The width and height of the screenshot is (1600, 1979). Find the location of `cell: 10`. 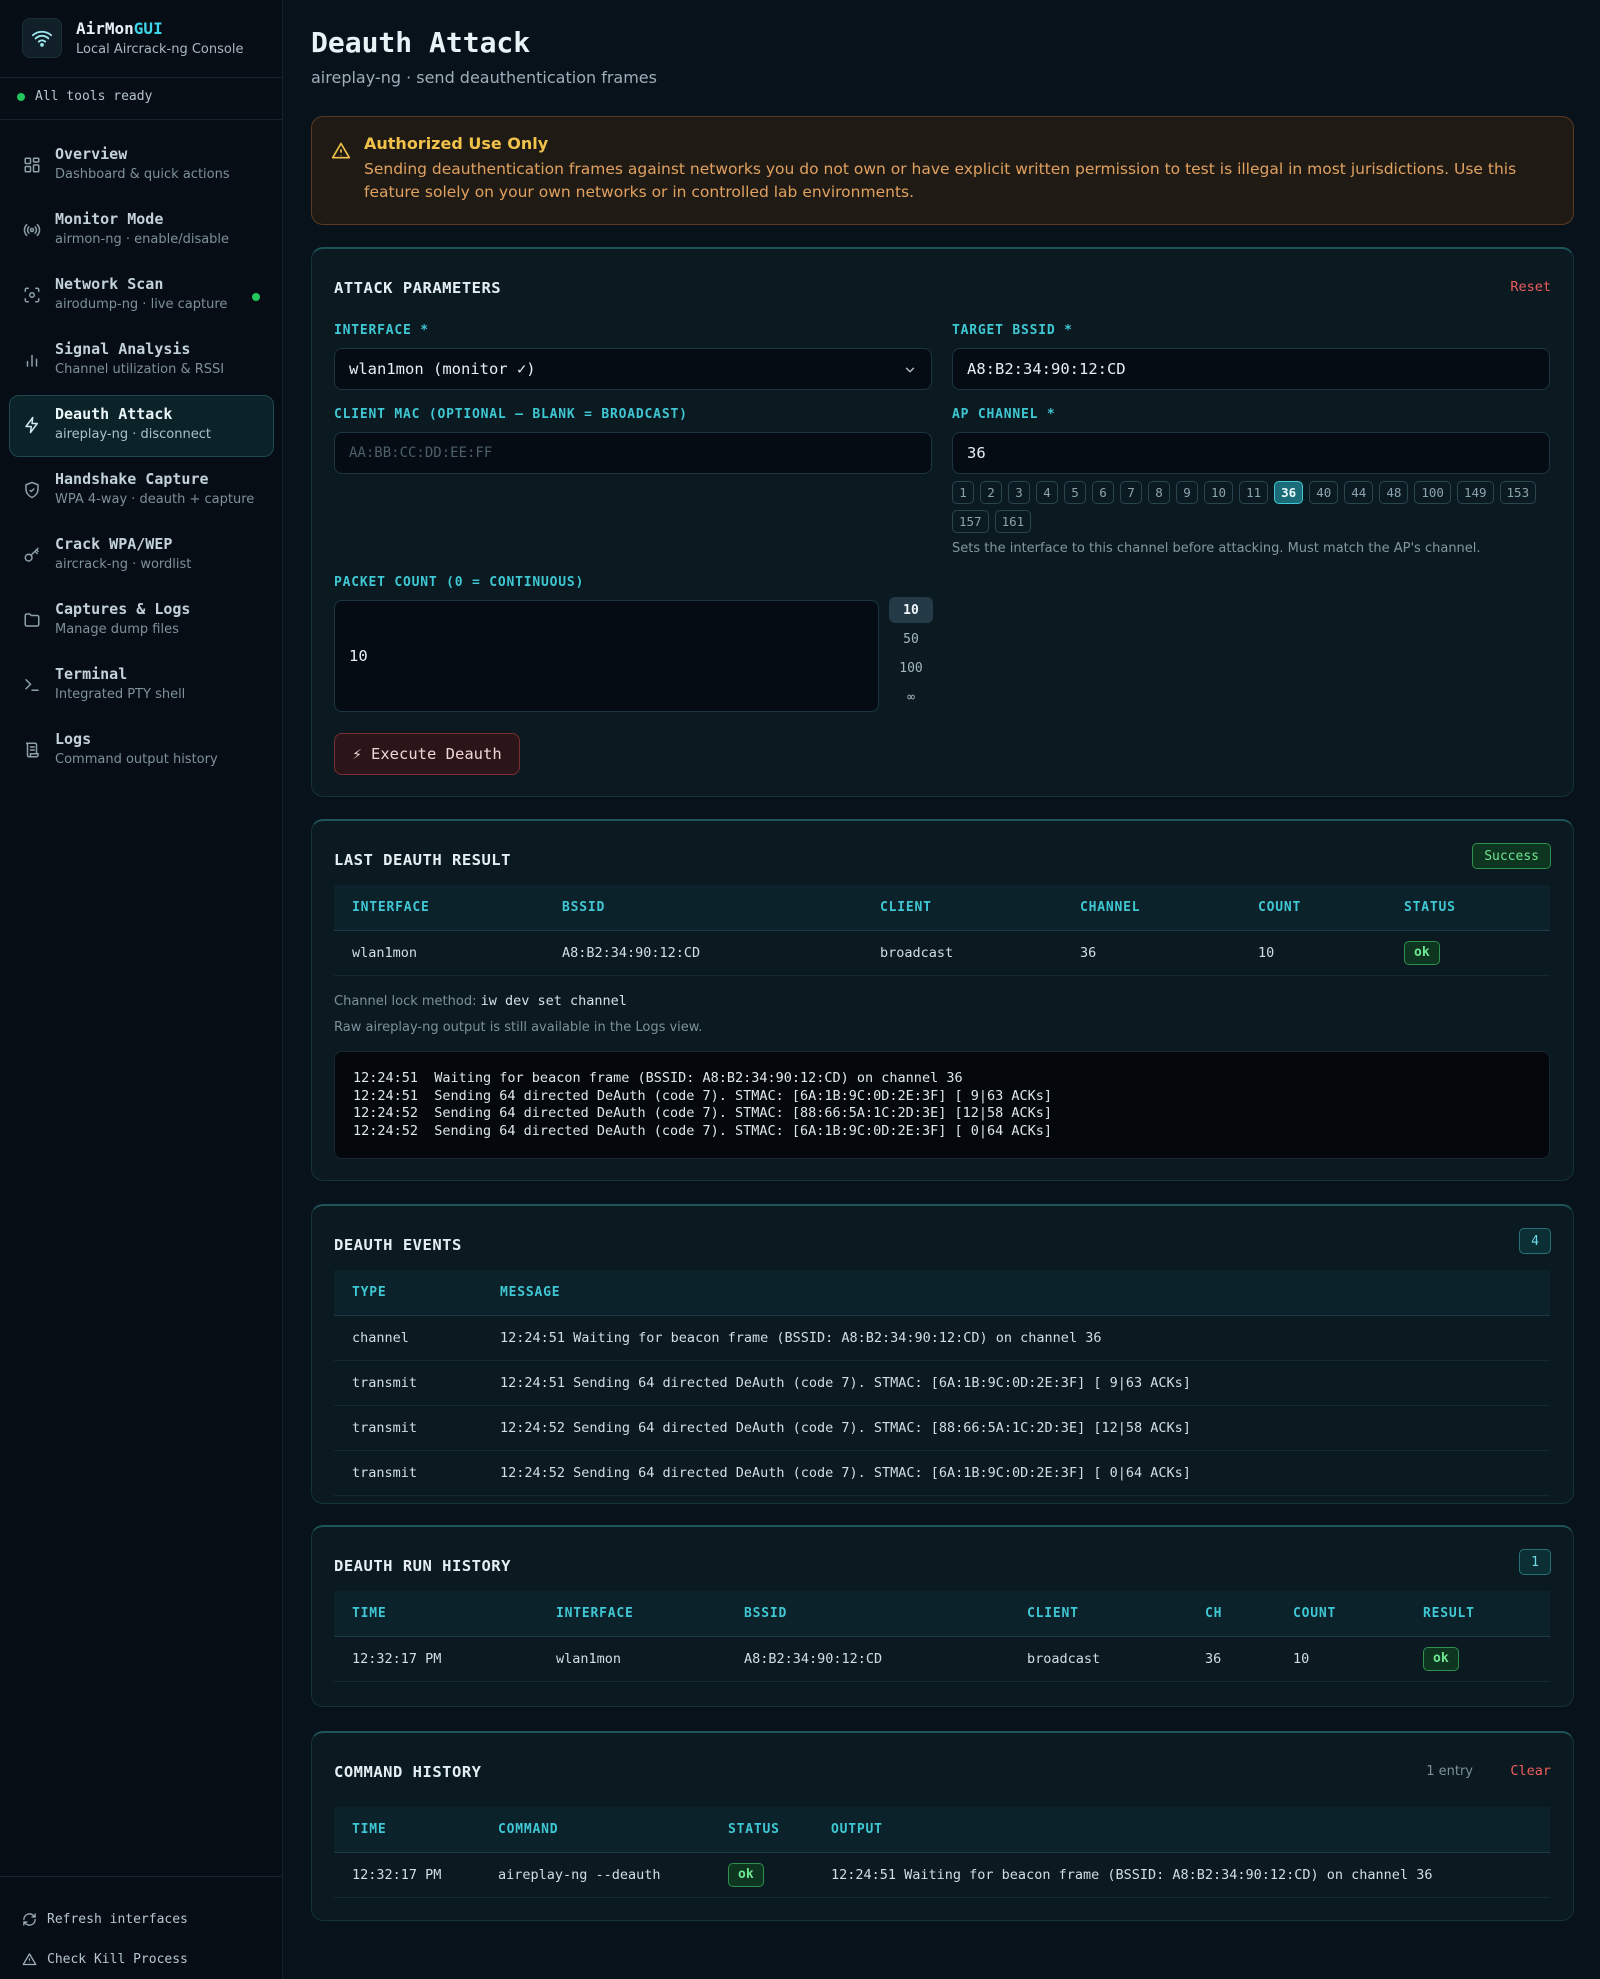

cell: 10 is located at coordinates (1340, 1659).